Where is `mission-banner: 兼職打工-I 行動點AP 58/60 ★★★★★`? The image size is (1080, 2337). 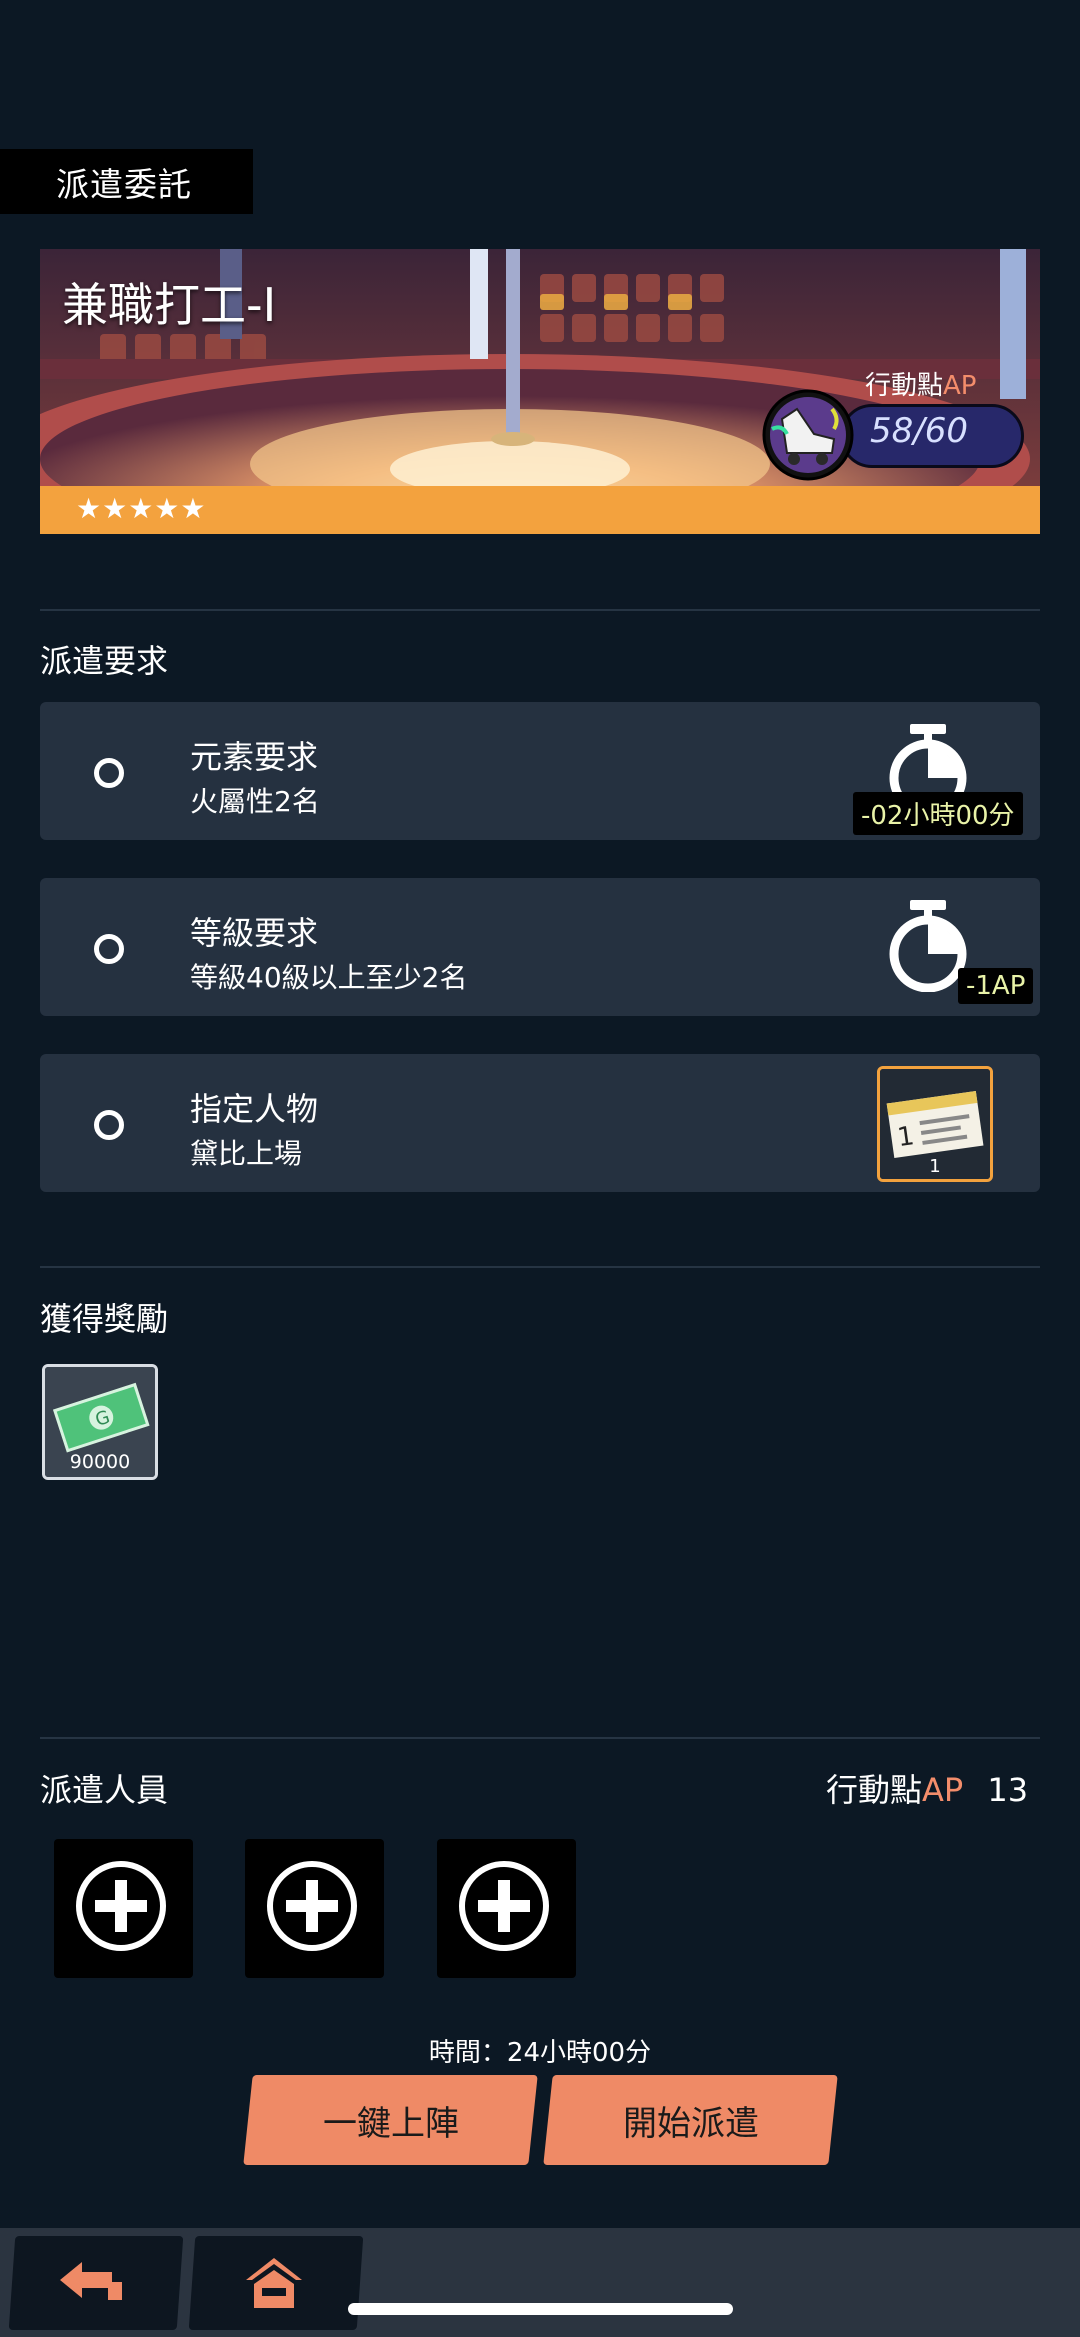 mission-banner: 兼職打工-I 行動點AP 58/60 ★★★★★ is located at coordinates (540, 391).